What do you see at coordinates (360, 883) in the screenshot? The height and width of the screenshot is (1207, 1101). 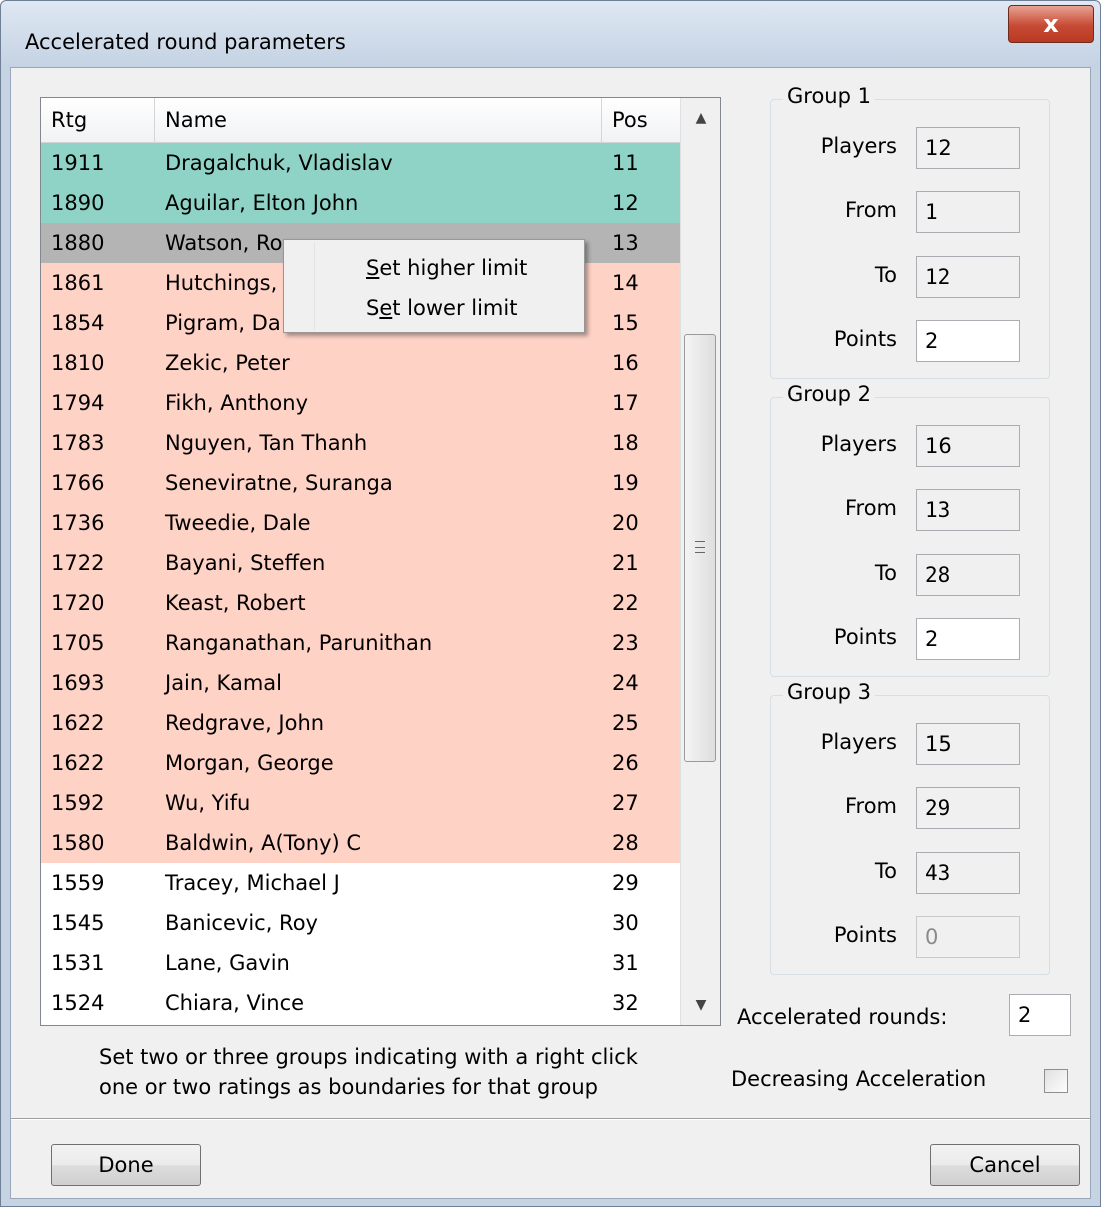 I see `table-row: 1559 Tracey, Michael J 29` at bounding box center [360, 883].